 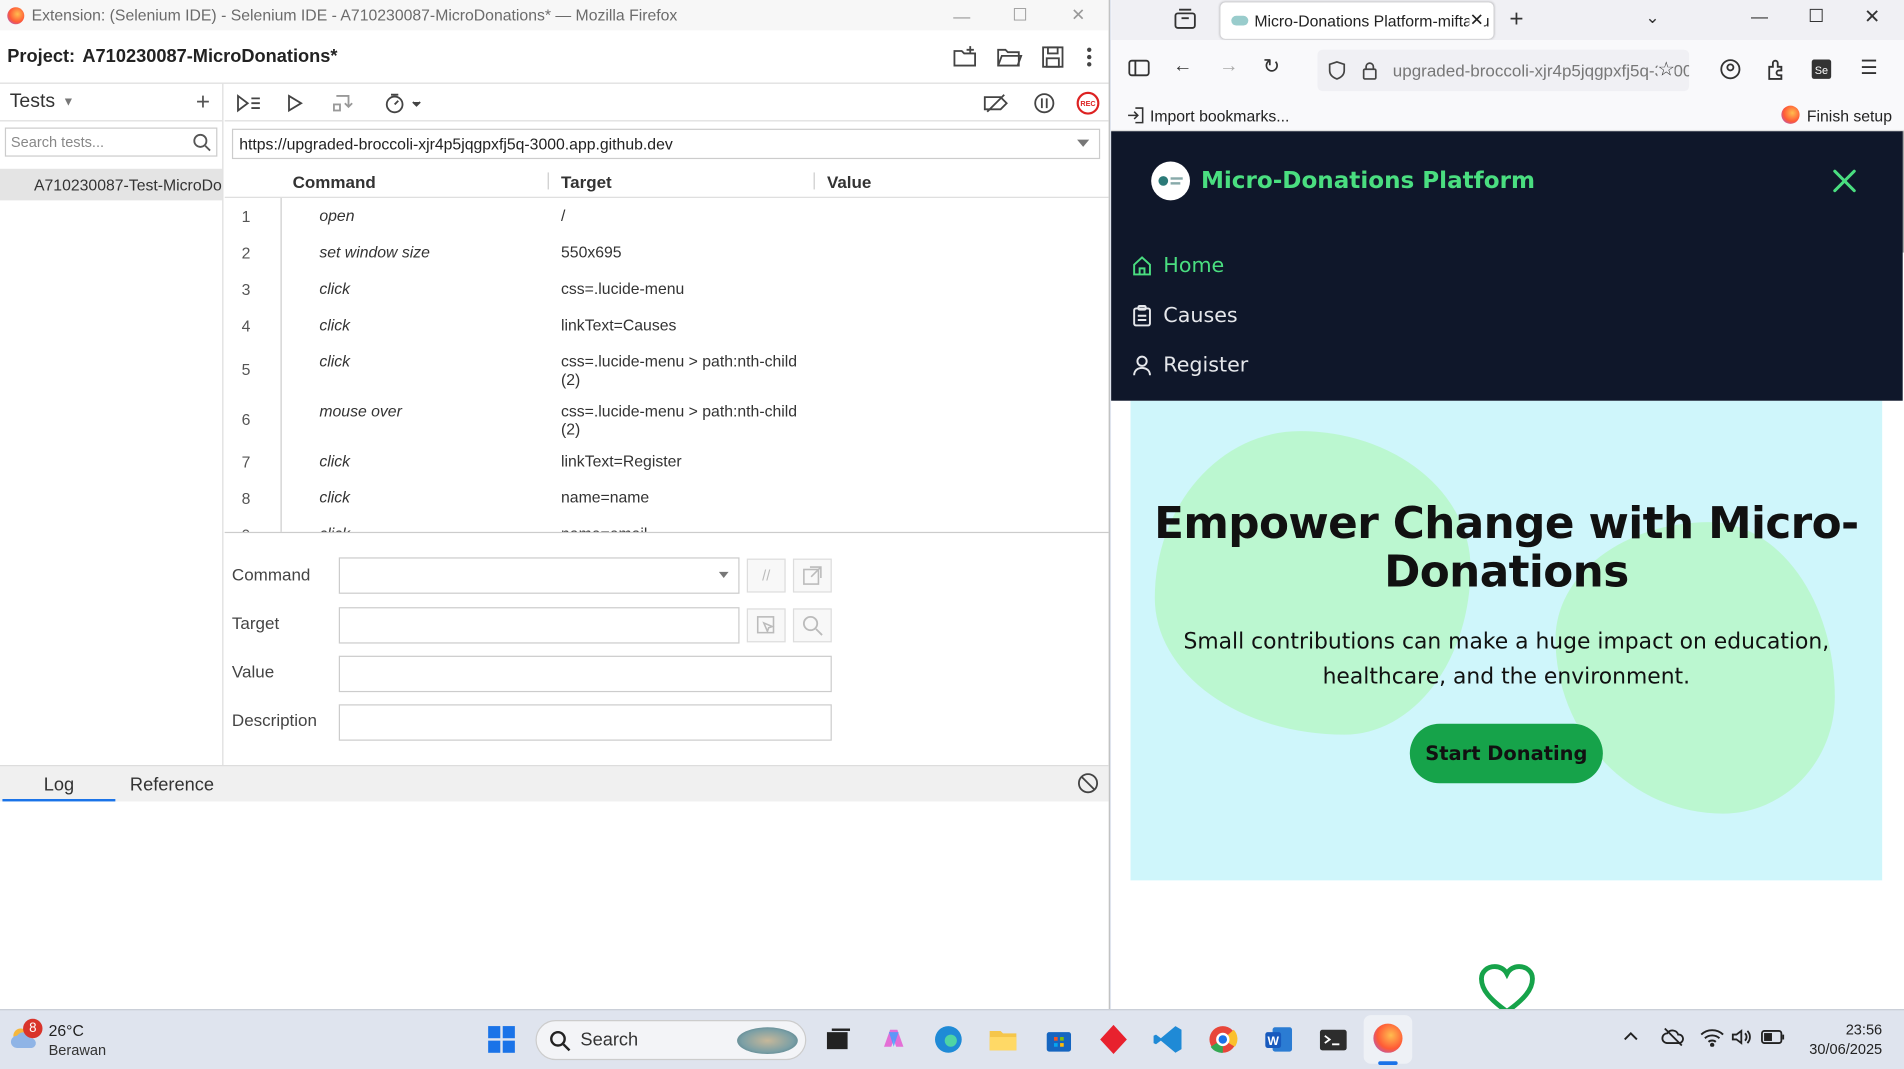 What do you see at coordinates (1088, 783) in the screenshot?
I see `clear-log-icon` at bounding box center [1088, 783].